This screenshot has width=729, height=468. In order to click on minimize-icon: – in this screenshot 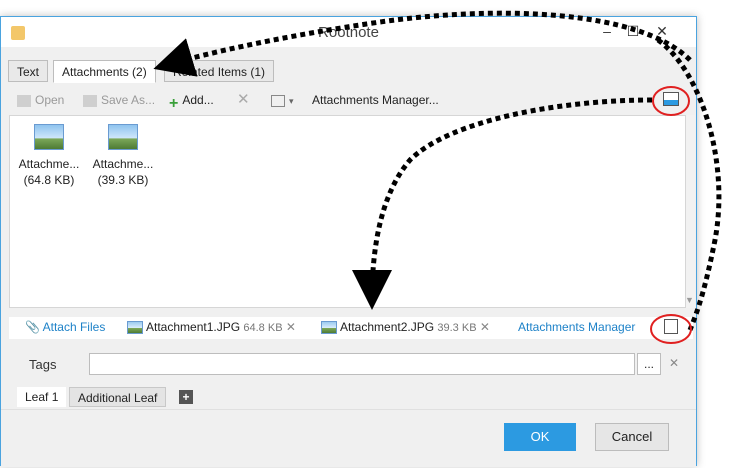, I will do `click(607, 31)`.